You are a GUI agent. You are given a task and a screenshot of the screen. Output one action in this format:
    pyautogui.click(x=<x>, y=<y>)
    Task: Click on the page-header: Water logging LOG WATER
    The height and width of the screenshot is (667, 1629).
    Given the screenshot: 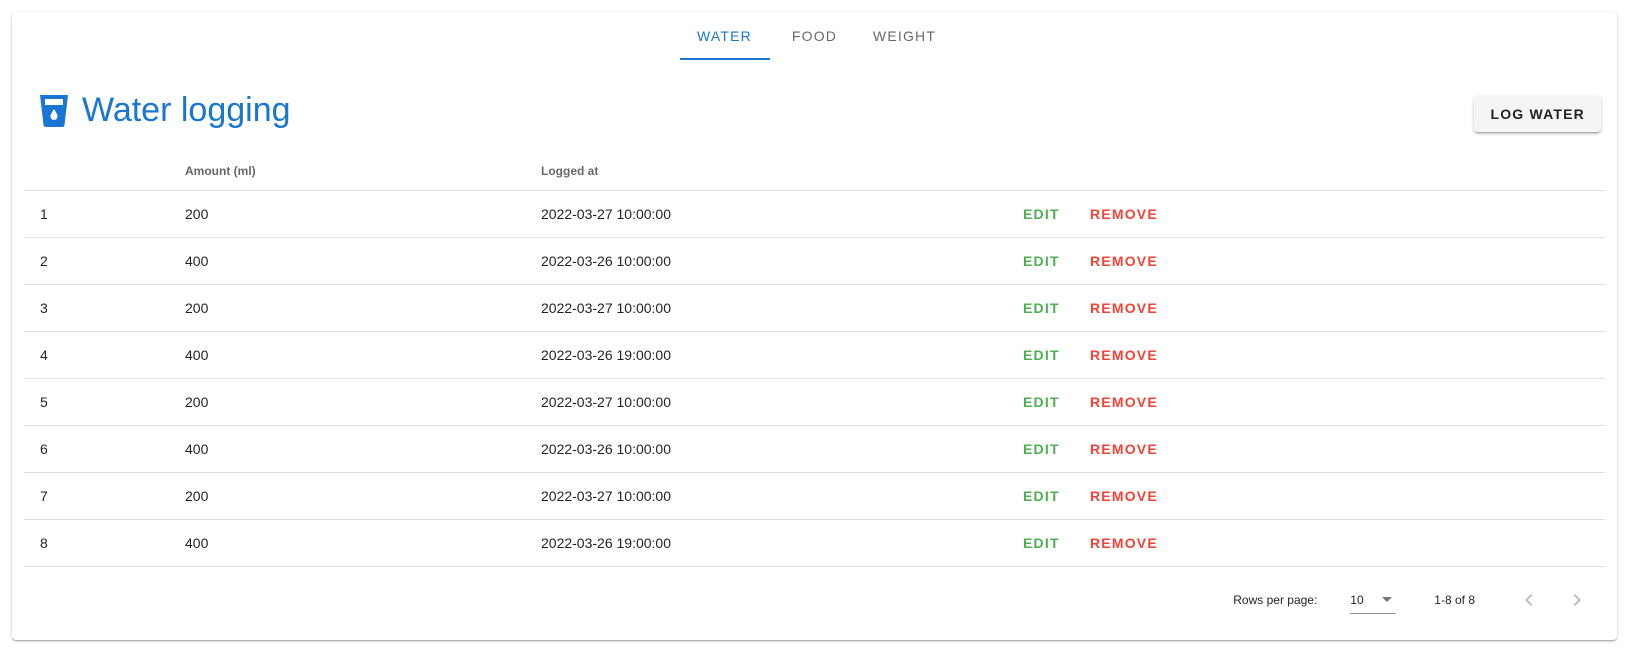 What is the action you would take?
    pyautogui.click(x=819, y=112)
    